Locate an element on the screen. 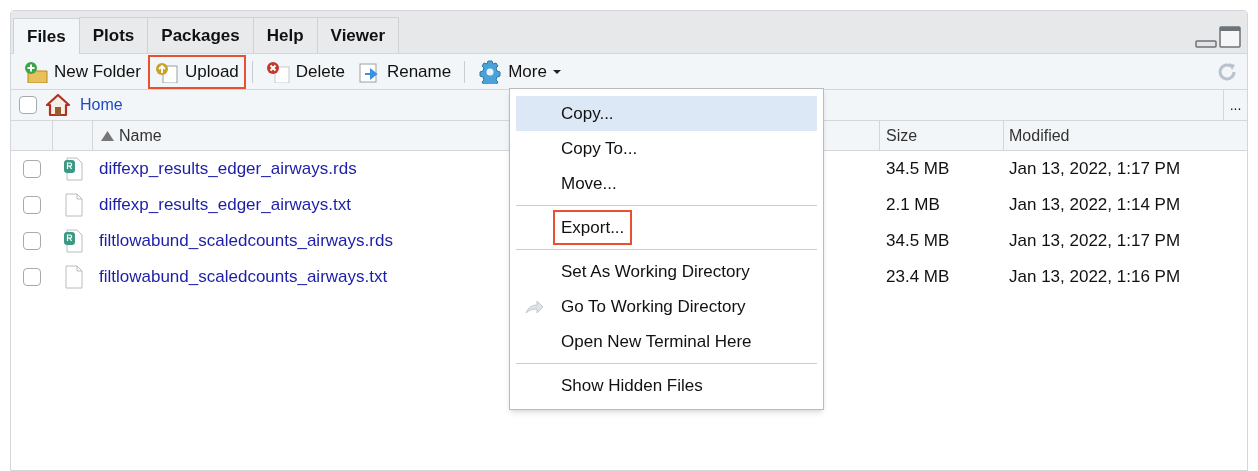  home-icon is located at coordinates (58, 105).